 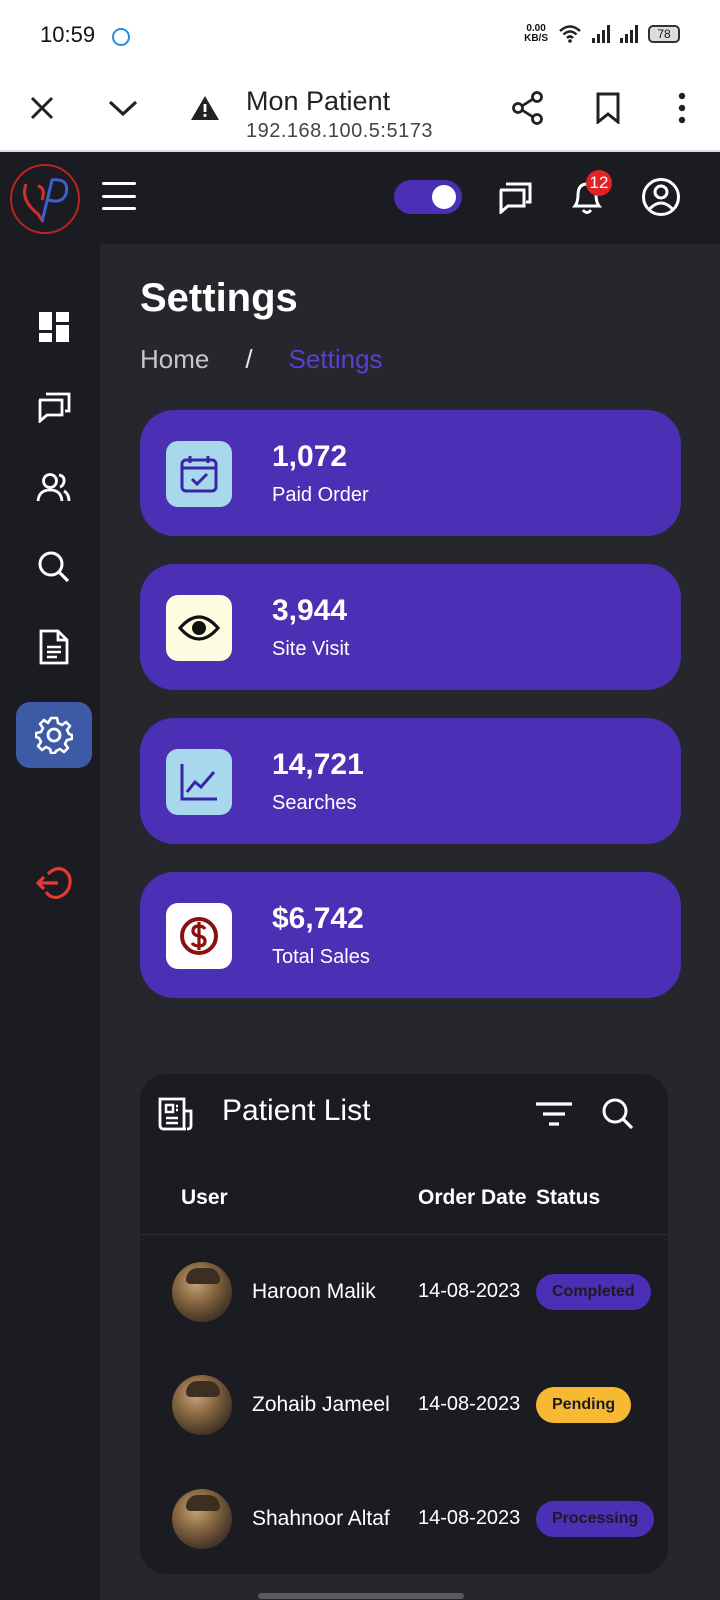 What do you see at coordinates (536, 33) in the screenshot?
I see `network-speed: 0.00 KB/S` at bounding box center [536, 33].